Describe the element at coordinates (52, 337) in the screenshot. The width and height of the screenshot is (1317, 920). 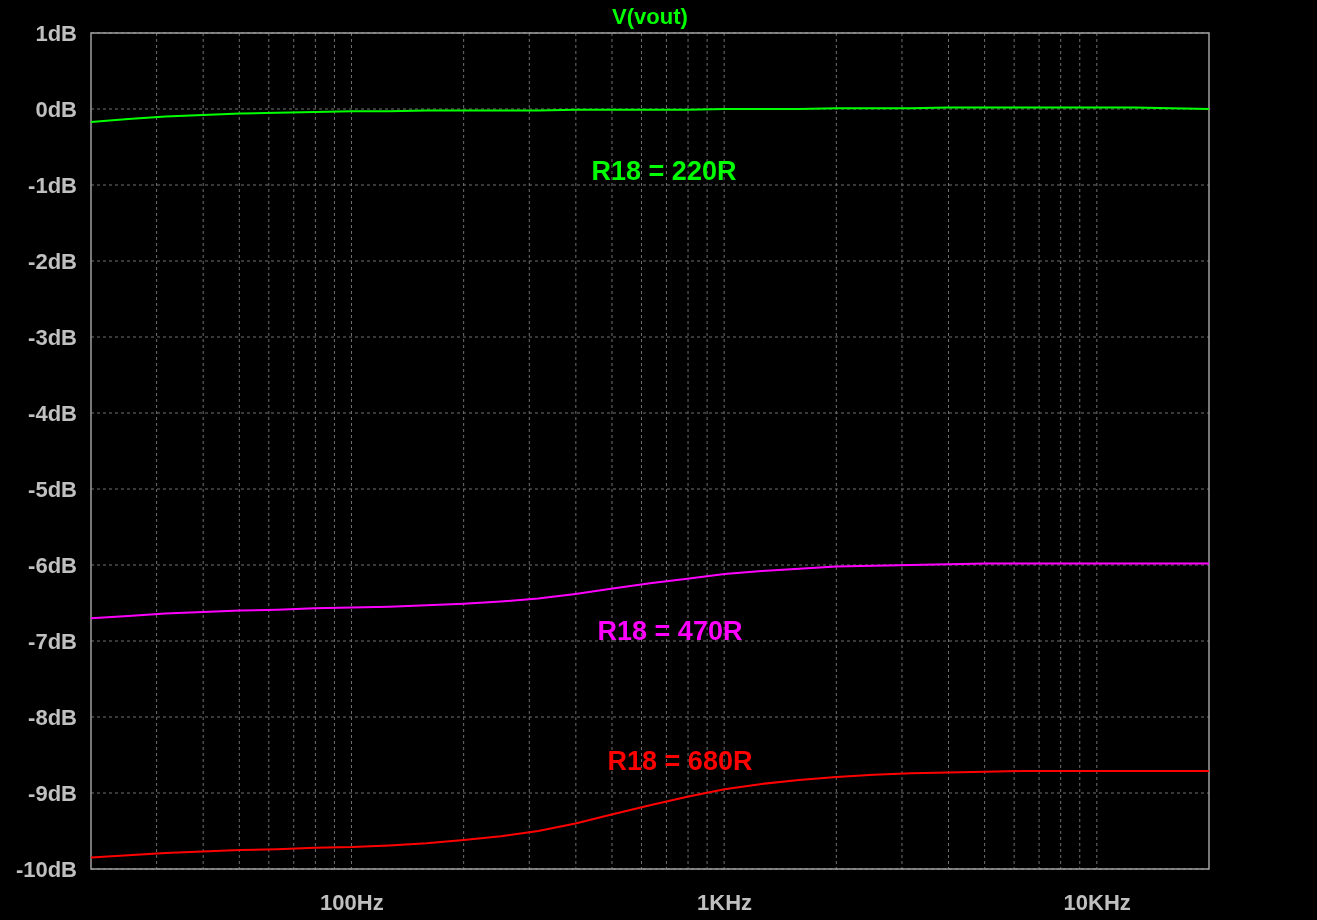
I see `y-tick-label: -3dB` at that location.